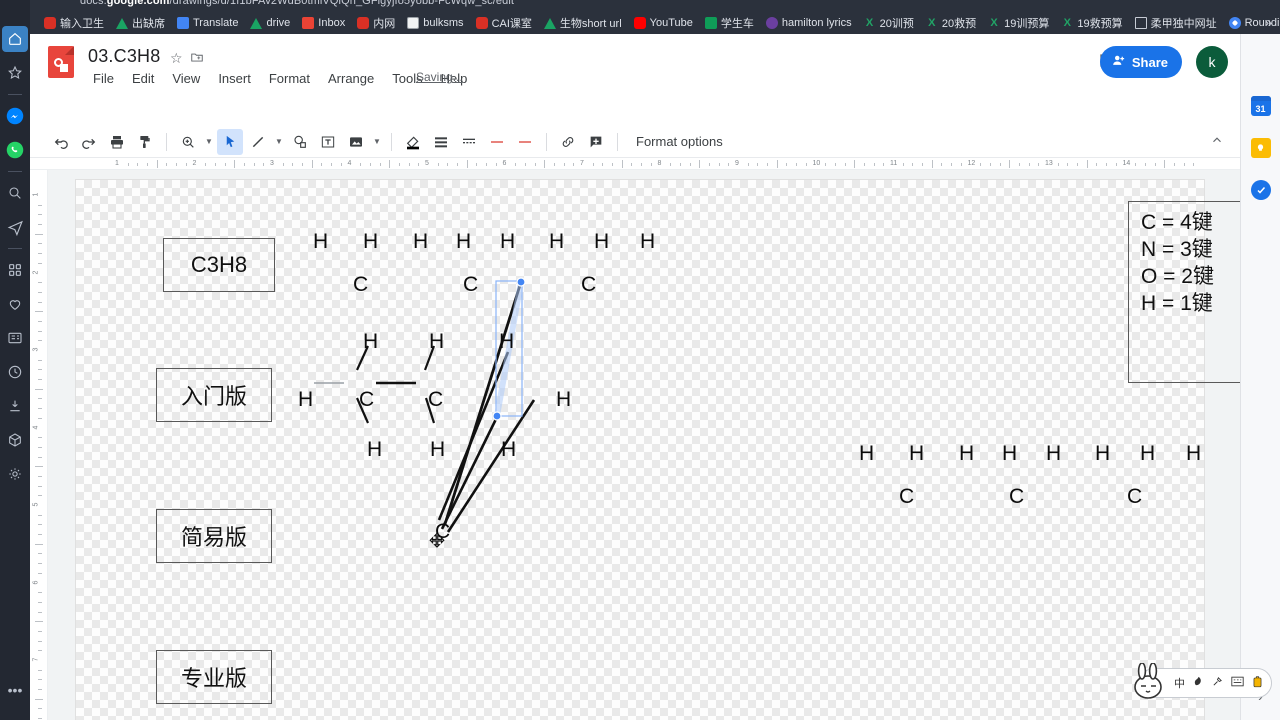 The image size is (1280, 720). What do you see at coordinates (117, 142) in the screenshot?
I see `print-button` at bounding box center [117, 142].